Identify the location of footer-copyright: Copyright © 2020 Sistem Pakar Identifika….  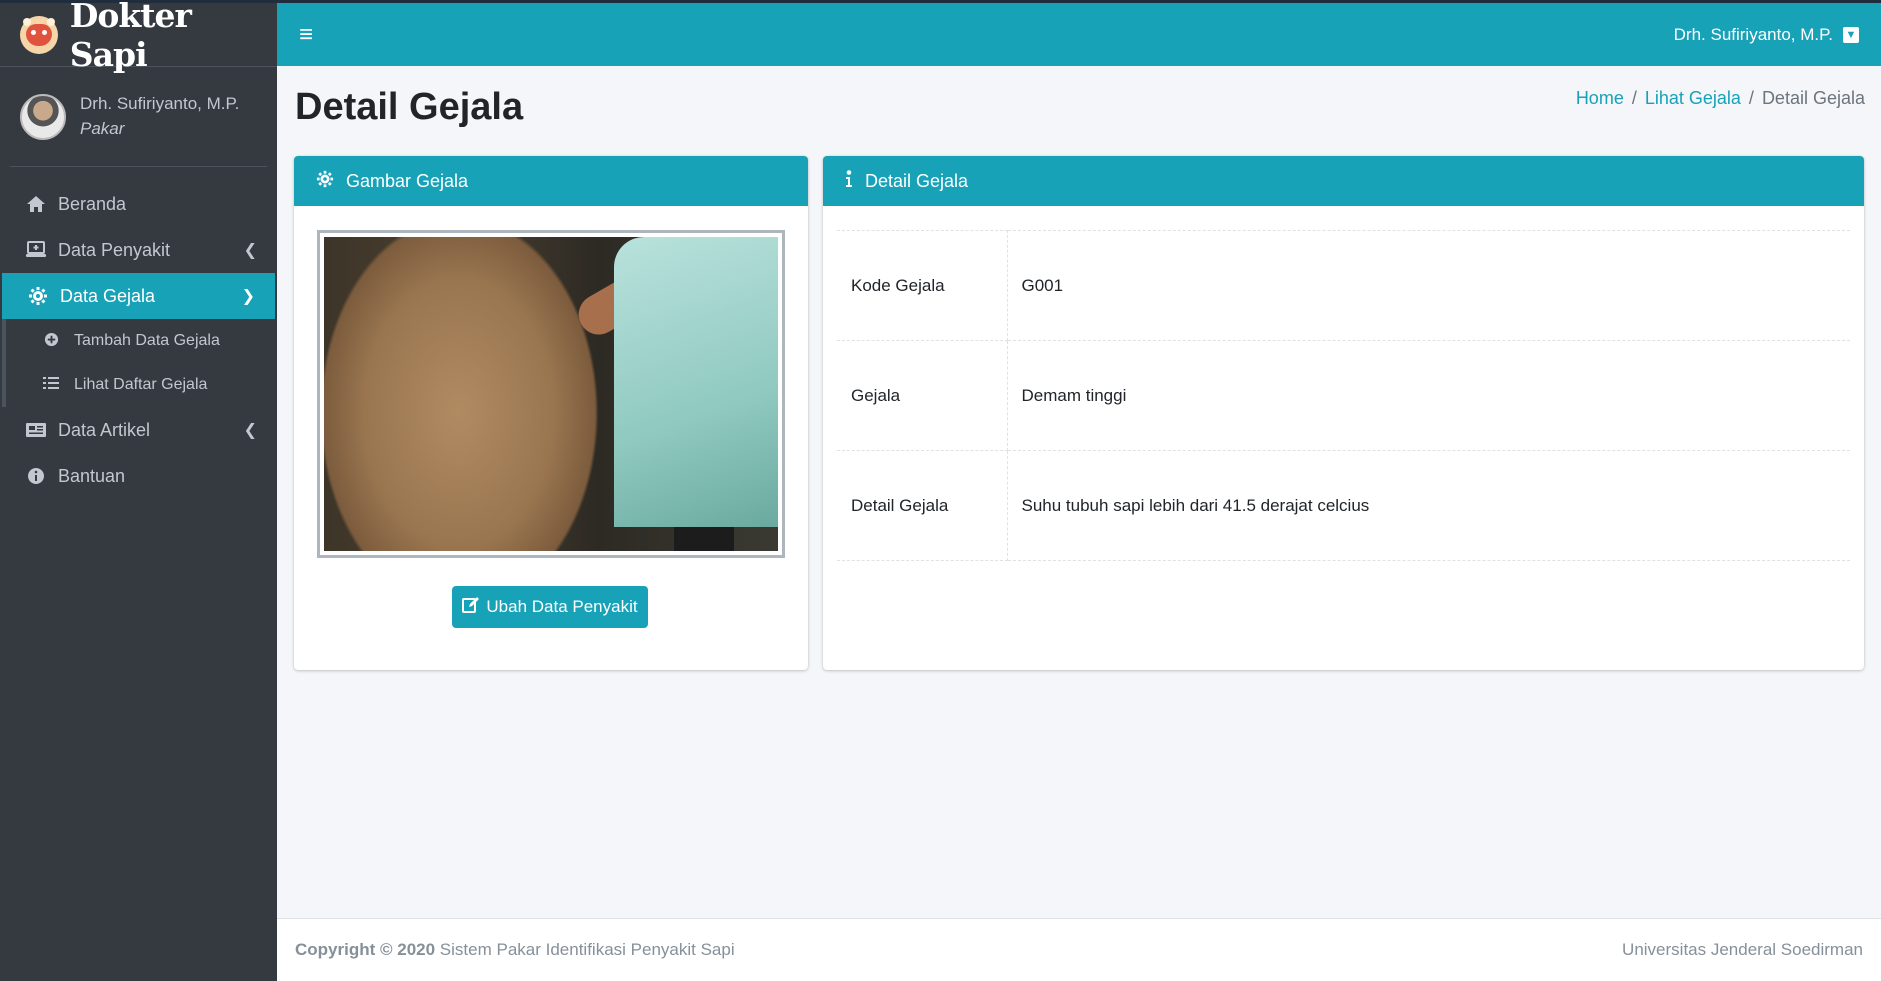
(515, 950).